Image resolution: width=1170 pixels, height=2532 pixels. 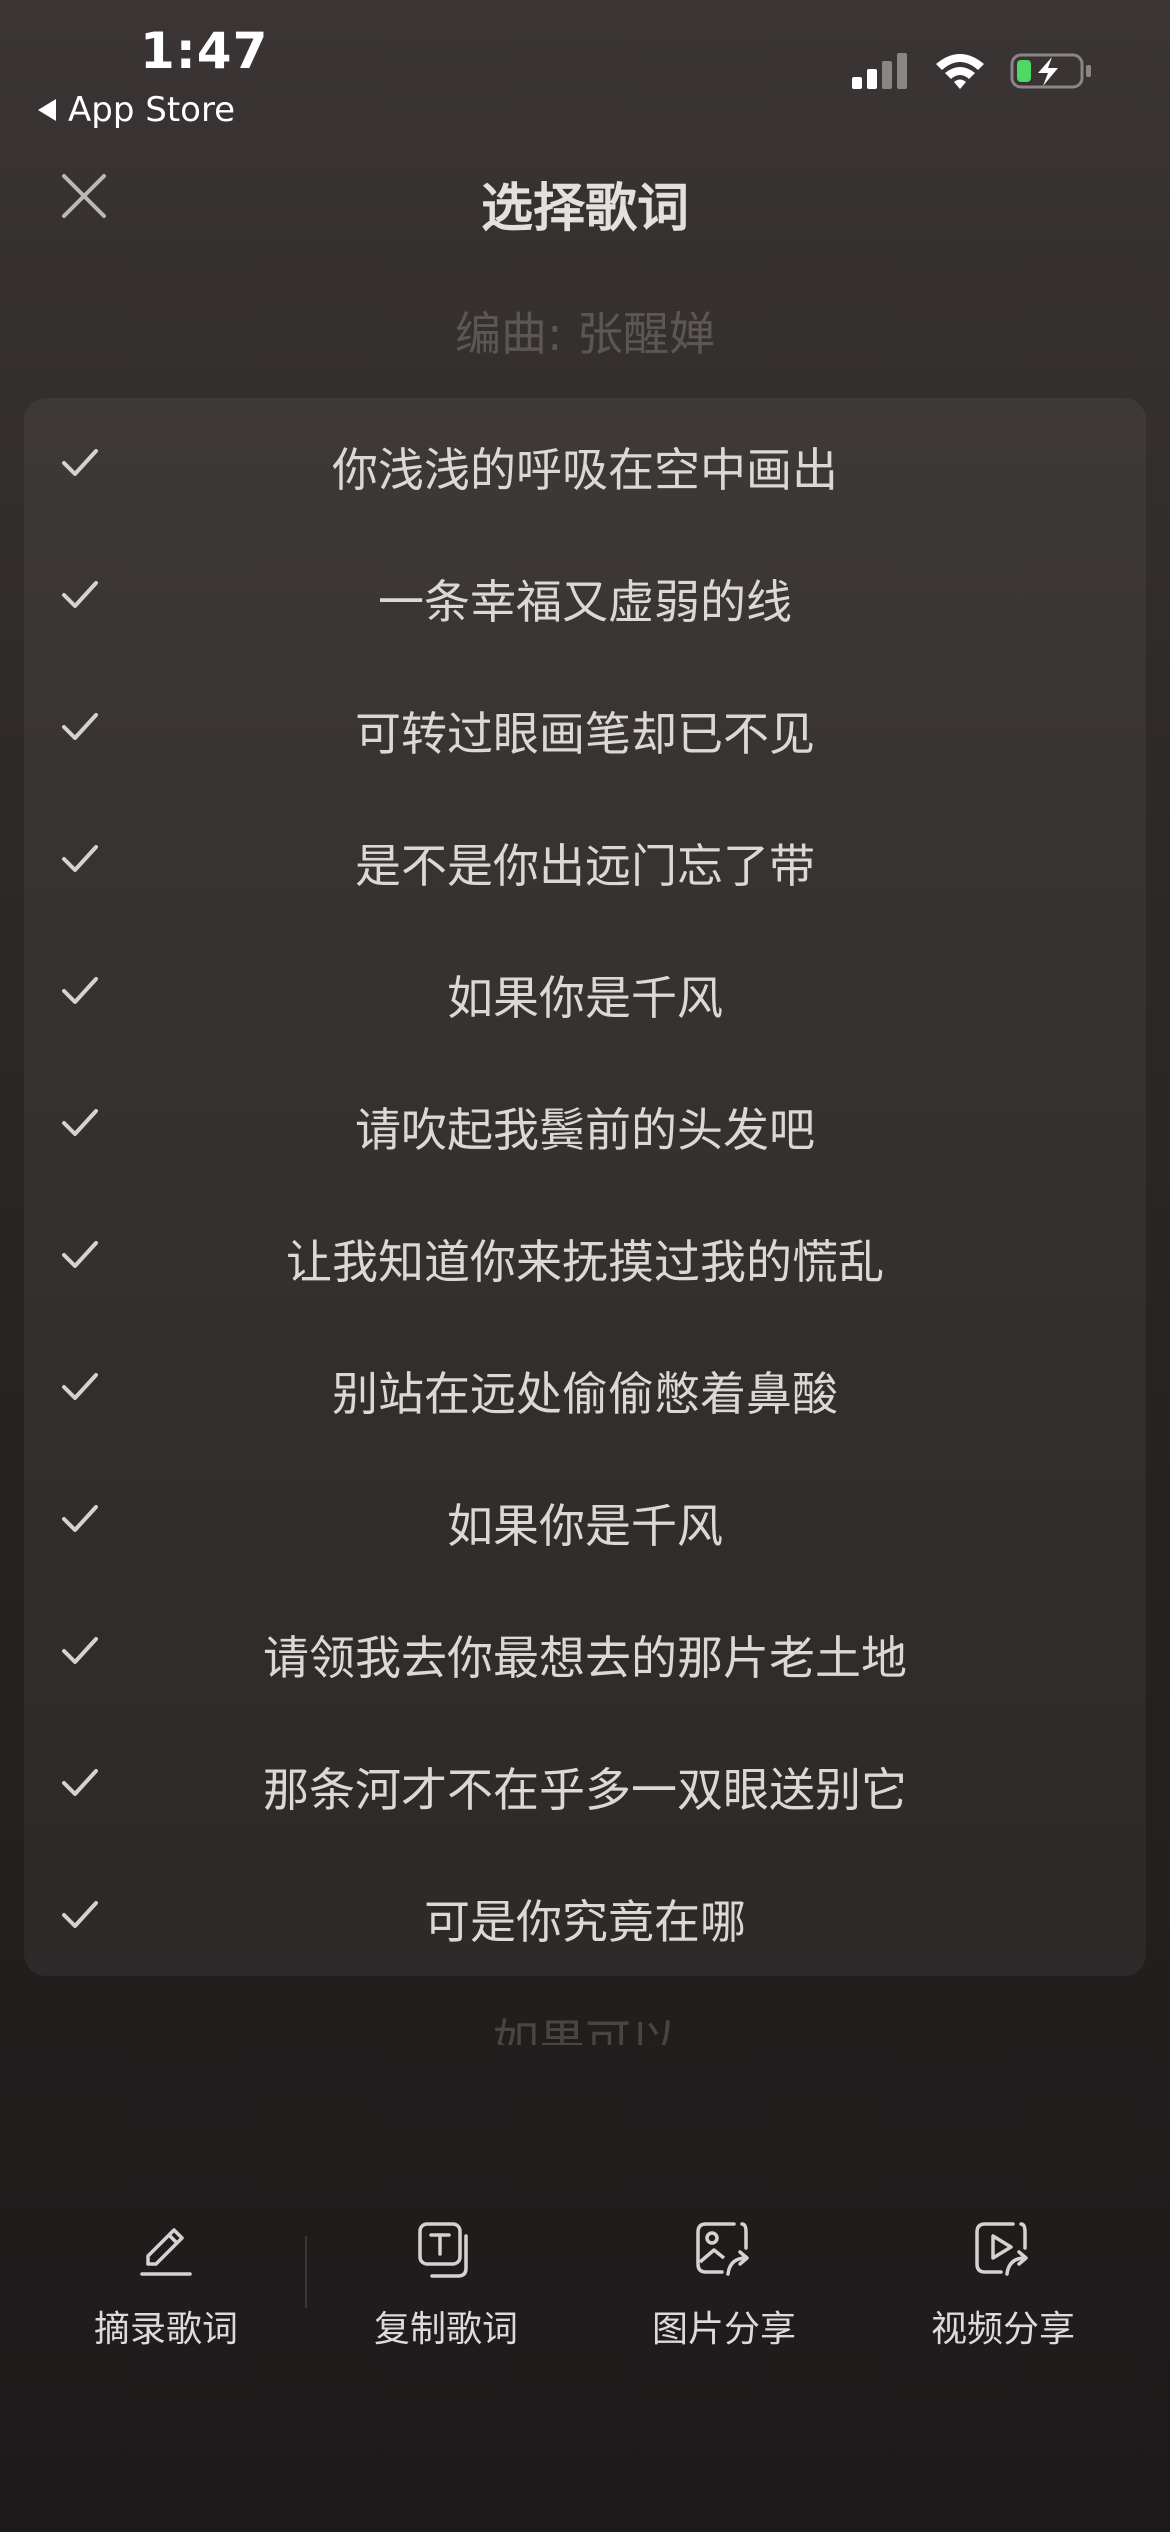 I want to click on header: 选择歌词, so click(x=585, y=200).